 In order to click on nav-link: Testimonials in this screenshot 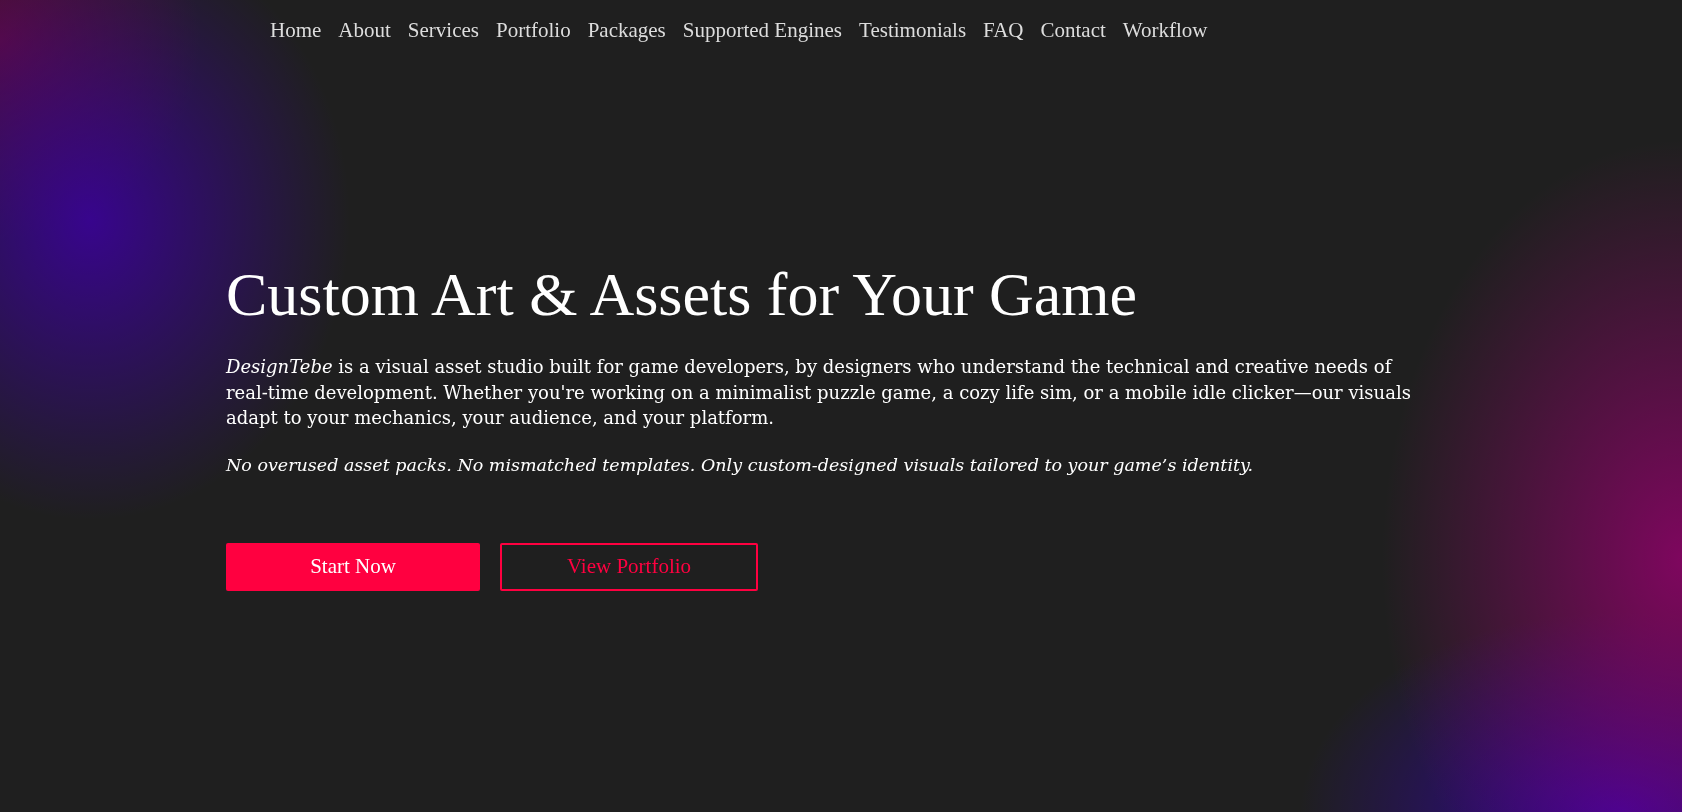, I will do `click(913, 30)`.